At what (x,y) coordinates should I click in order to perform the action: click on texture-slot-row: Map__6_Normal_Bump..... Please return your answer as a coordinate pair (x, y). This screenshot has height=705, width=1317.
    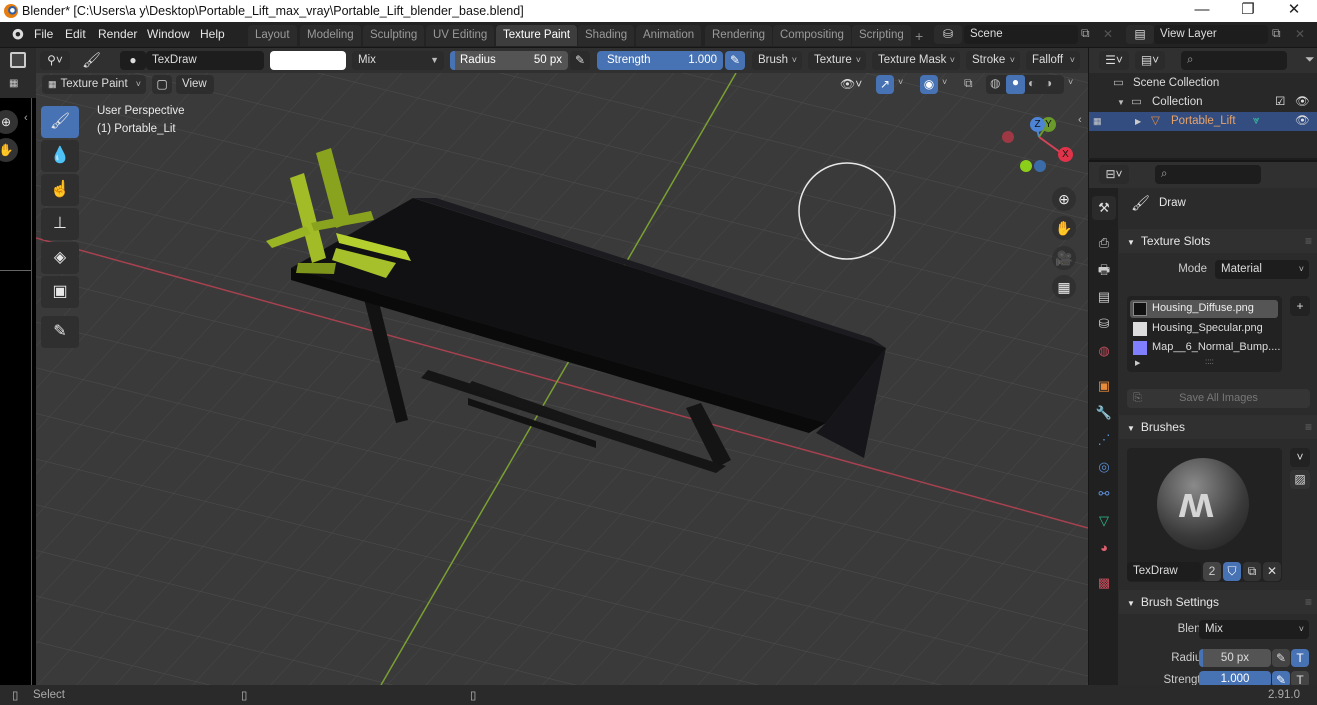
    Looking at the image, I should click on (1205, 348).